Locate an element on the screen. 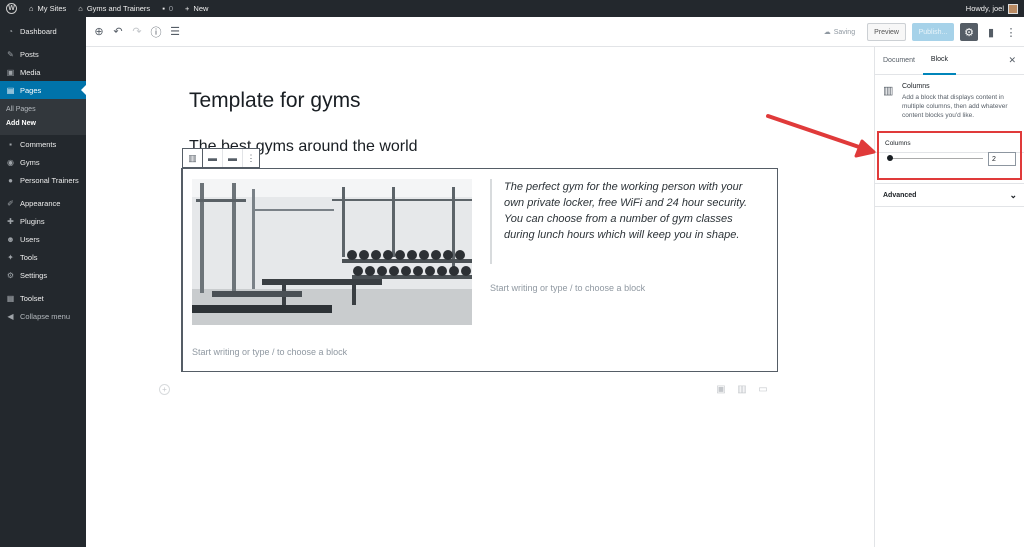 This screenshot has height=547, width=1024. sidebar-item-label: Dashboard is located at coordinates (38, 31).